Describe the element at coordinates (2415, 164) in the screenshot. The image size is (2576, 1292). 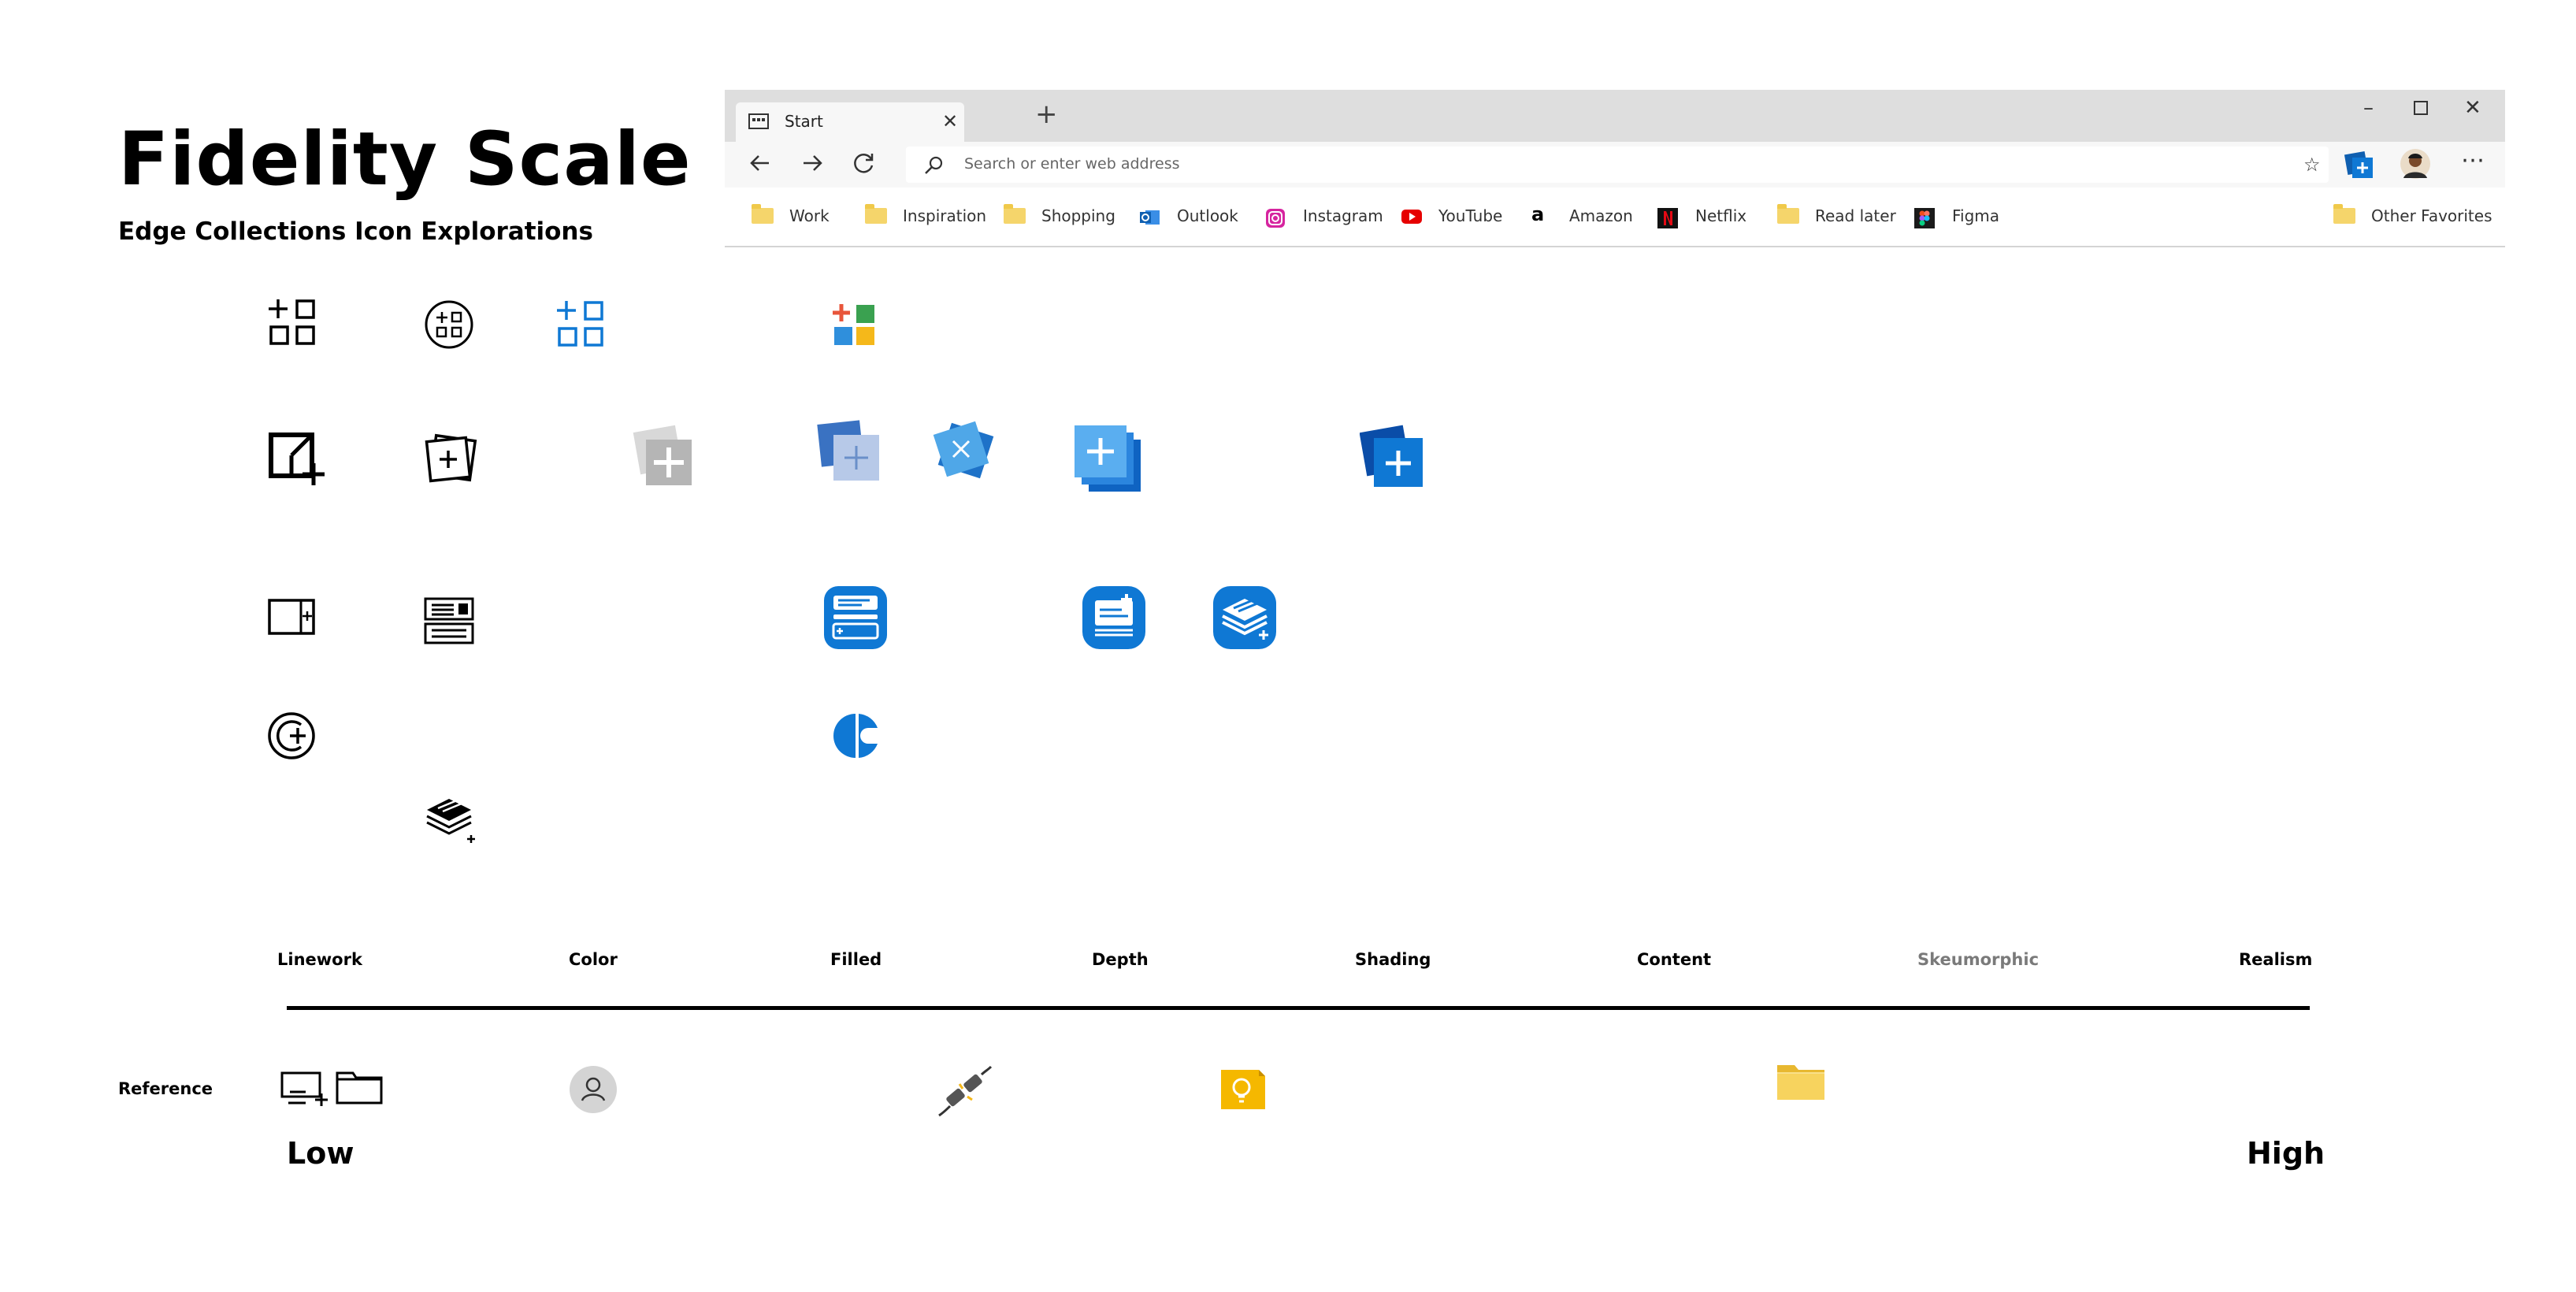
I see `profile-avatar` at that location.